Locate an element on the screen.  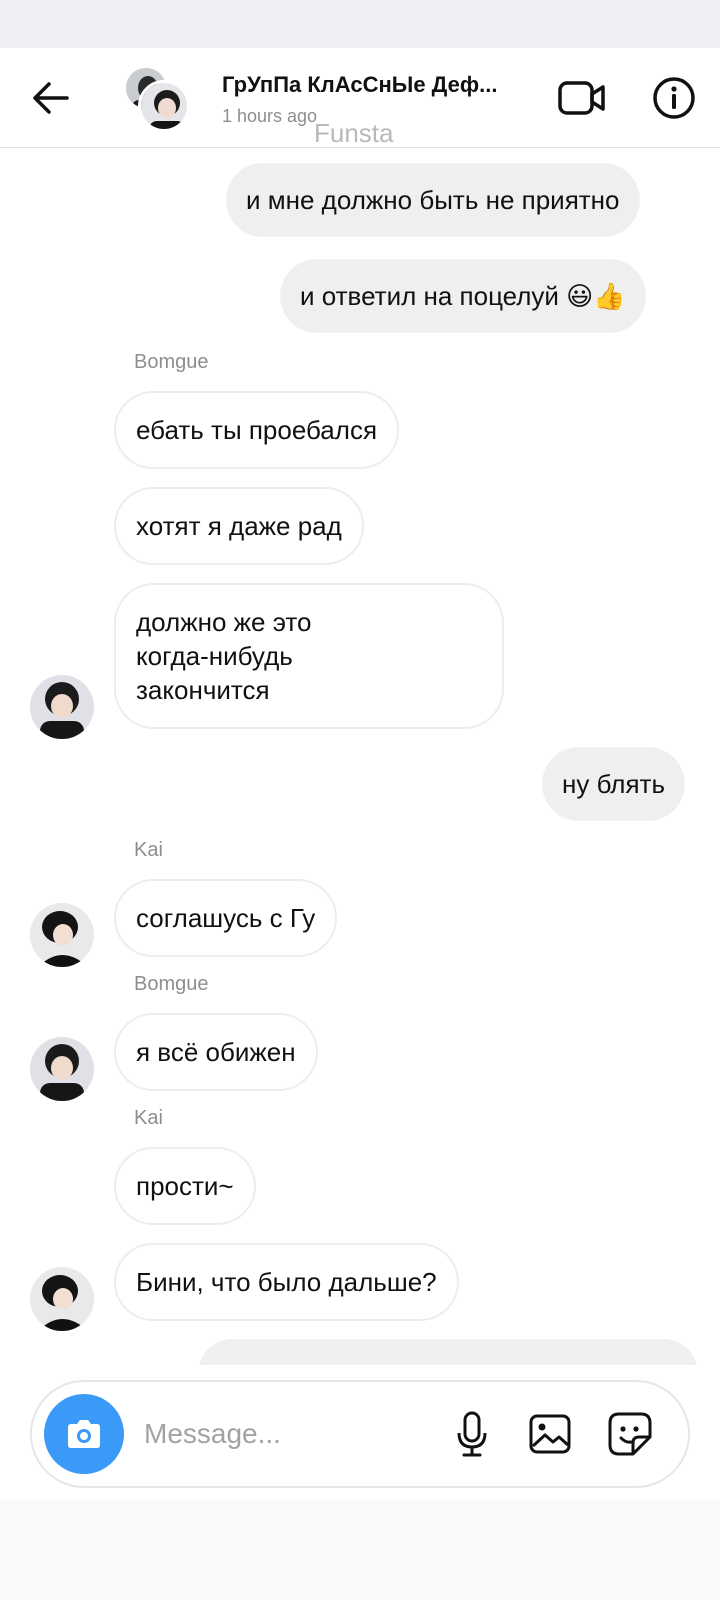
camera-icon is located at coordinates (84, 1434).